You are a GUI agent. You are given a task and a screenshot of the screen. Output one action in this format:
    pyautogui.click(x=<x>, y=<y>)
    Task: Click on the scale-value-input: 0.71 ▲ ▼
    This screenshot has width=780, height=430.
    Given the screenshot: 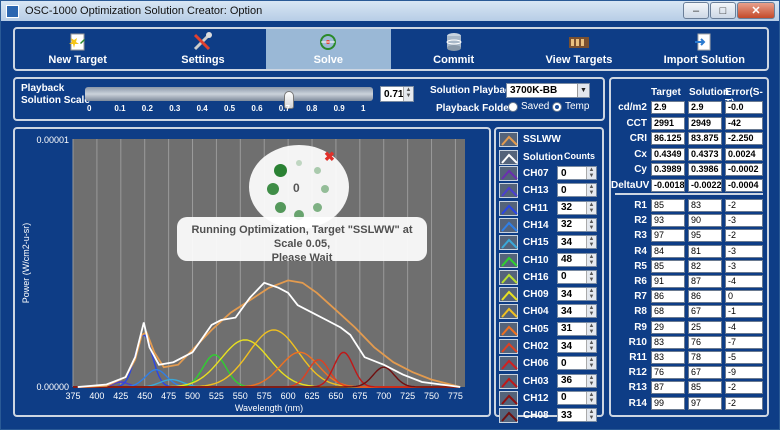 What is the action you would take?
    pyautogui.click(x=397, y=94)
    